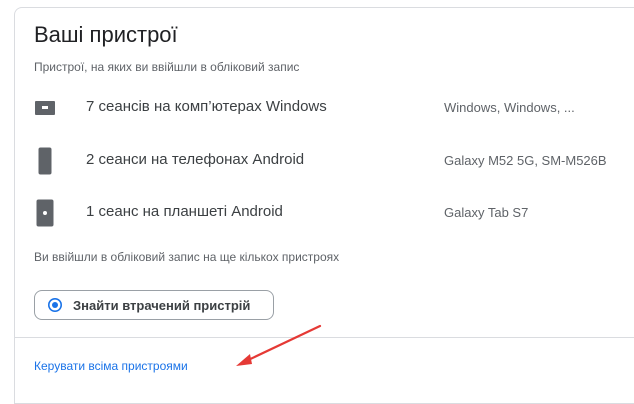 The height and width of the screenshot is (404, 634). I want to click on annotation-arrow, so click(279, 345).